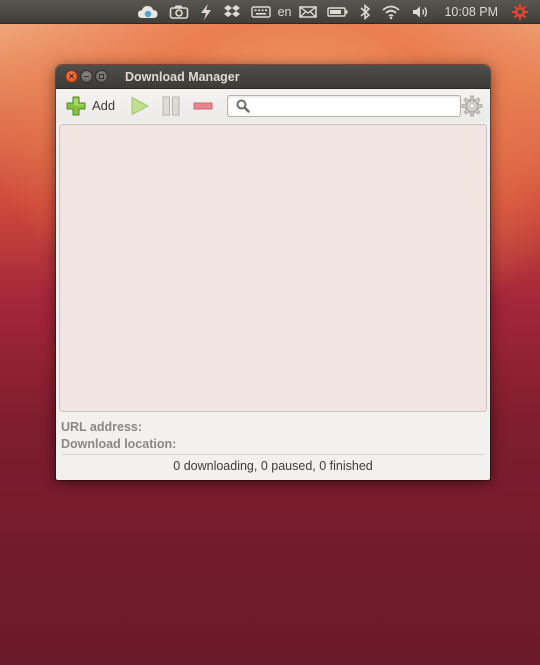  Describe the element at coordinates (273, 77) in the screenshot. I see `title-bar: × – Download Manager` at that location.